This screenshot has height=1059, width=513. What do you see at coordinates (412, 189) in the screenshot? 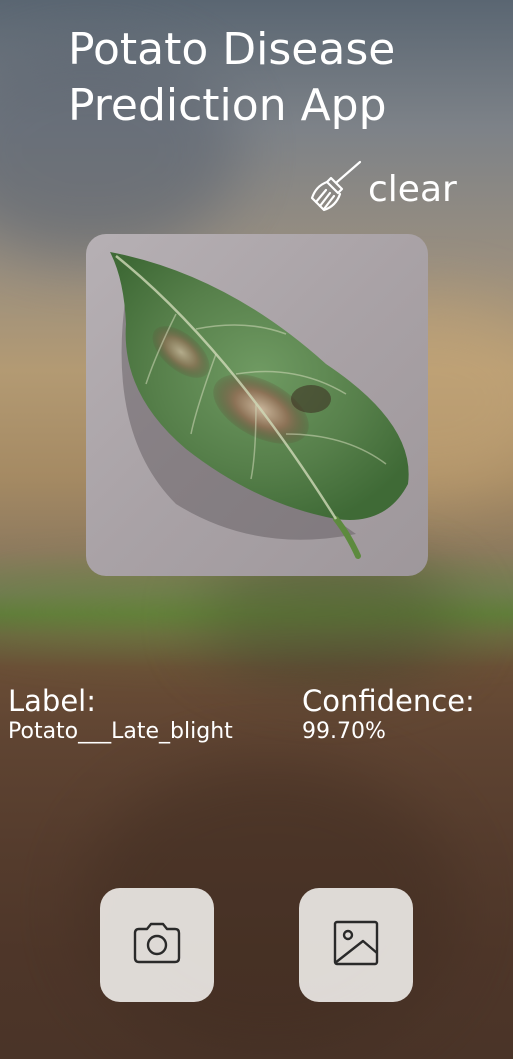
I see `clear-button-label: clear` at bounding box center [412, 189].